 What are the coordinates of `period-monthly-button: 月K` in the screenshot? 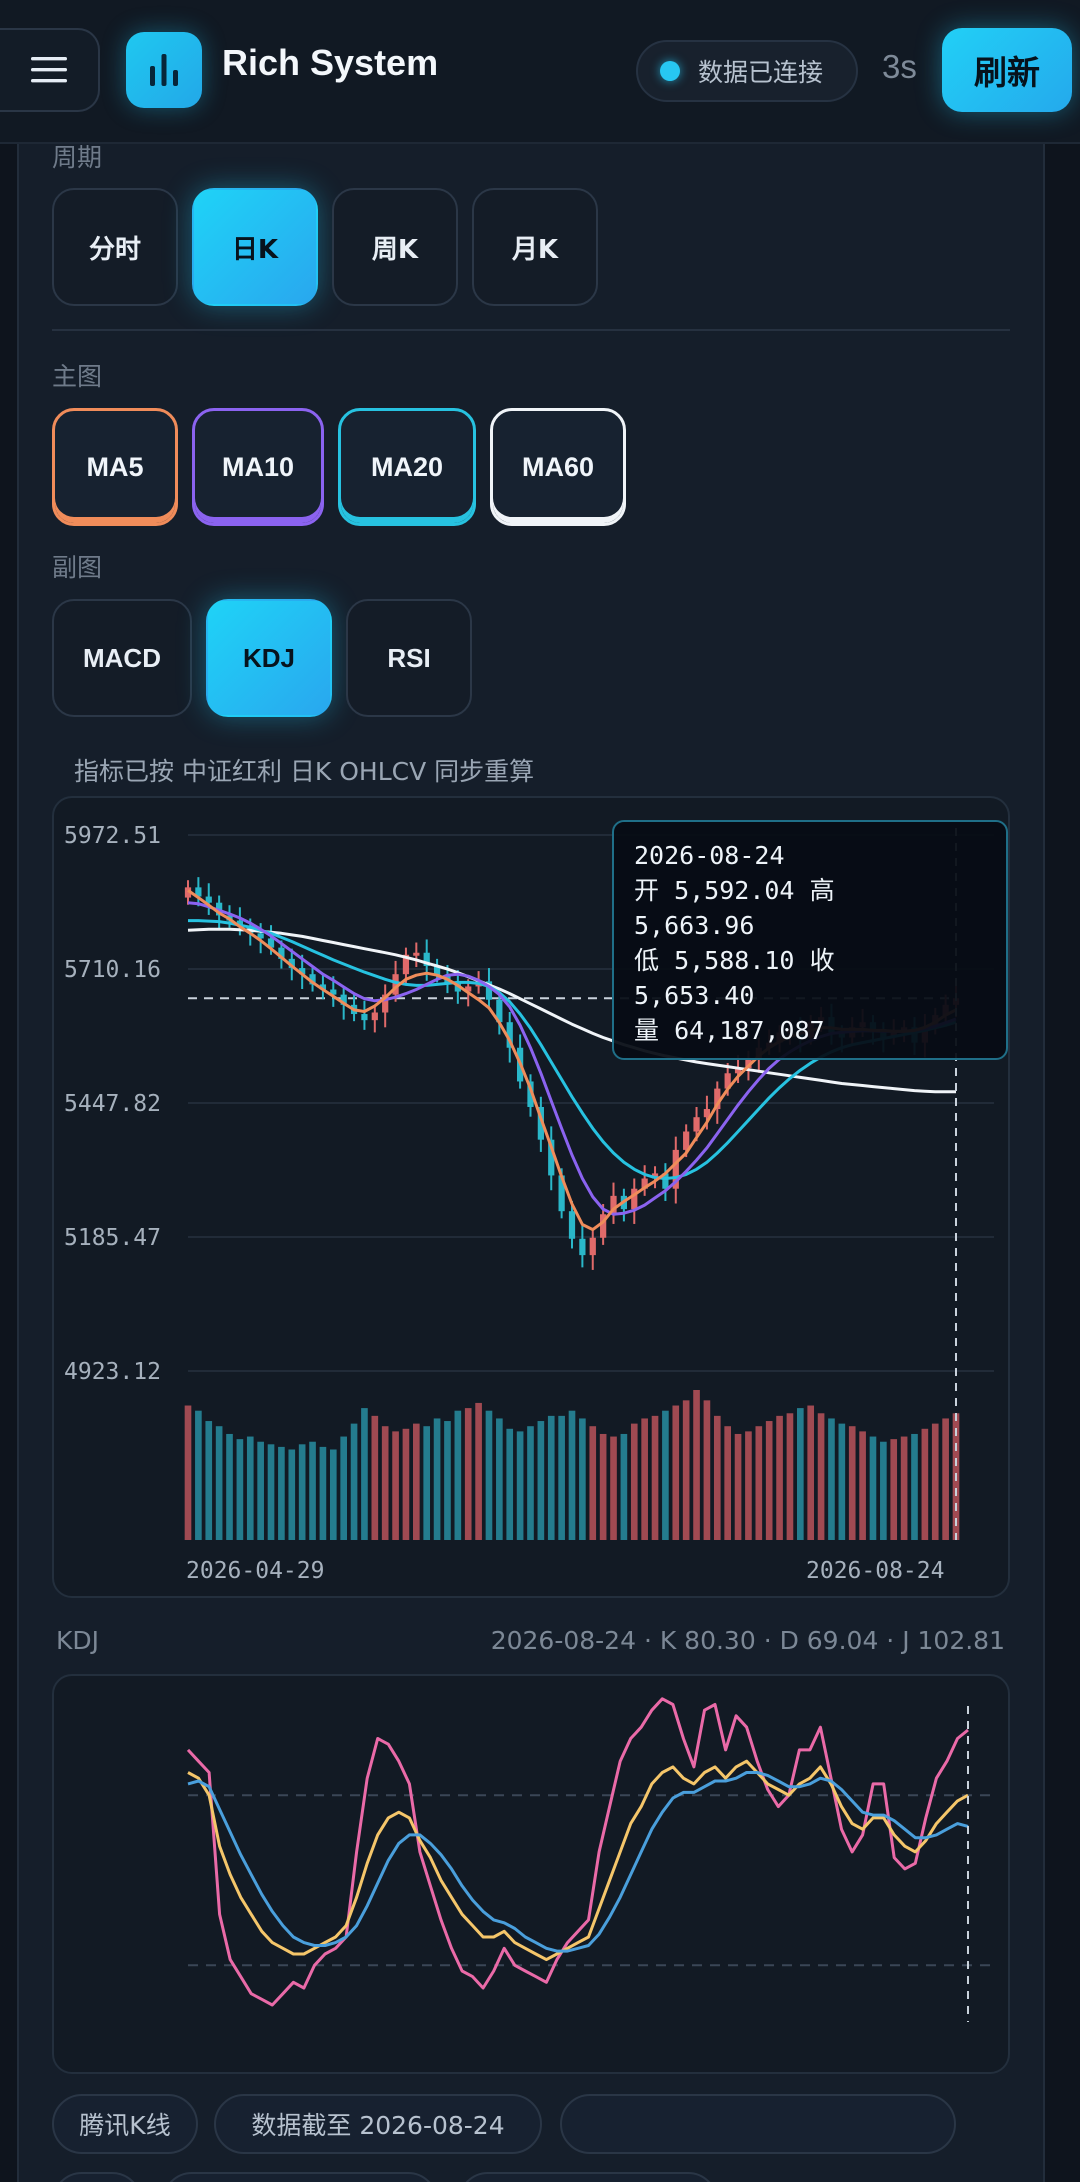 It's located at (535, 247).